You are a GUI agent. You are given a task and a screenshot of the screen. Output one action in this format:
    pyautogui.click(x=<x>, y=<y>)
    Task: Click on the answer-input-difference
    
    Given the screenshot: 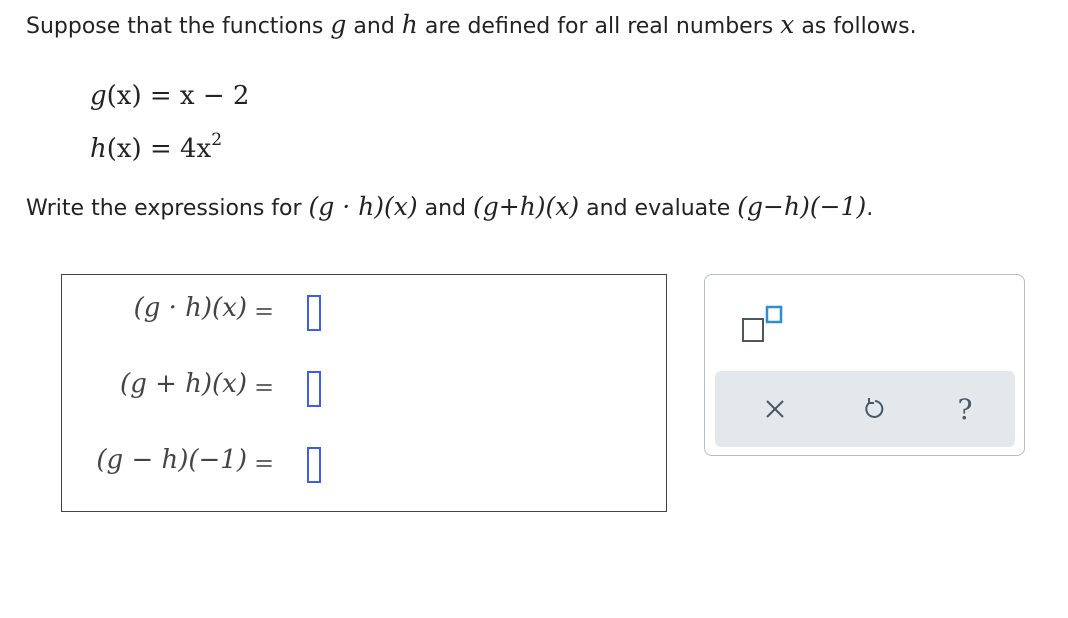 What is the action you would take?
    pyautogui.click(x=314, y=465)
    